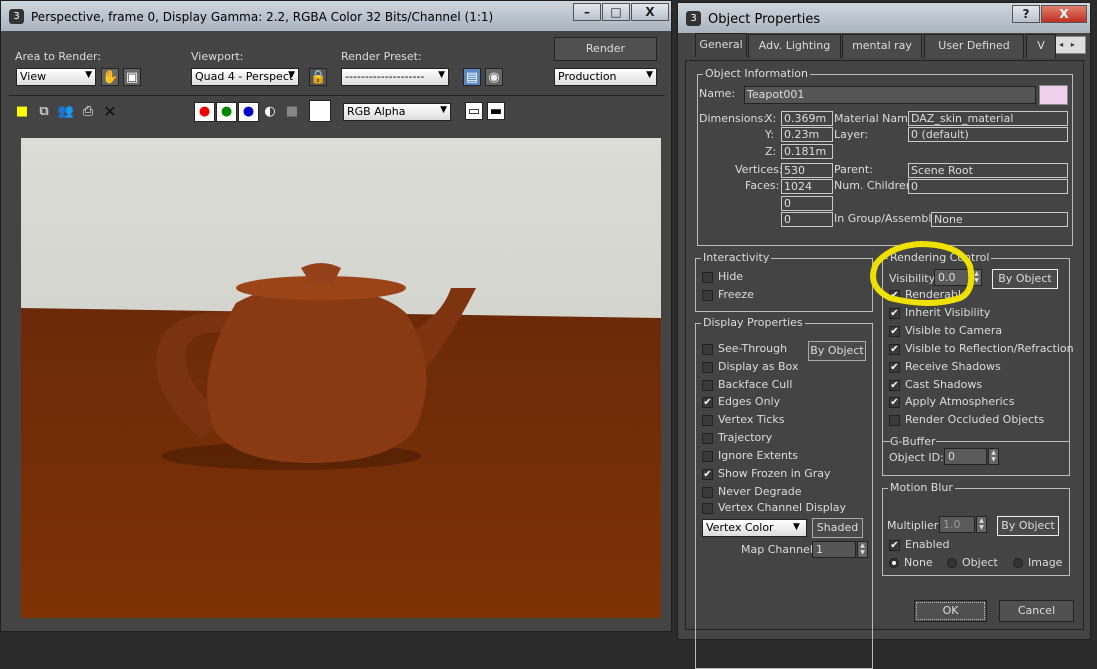 Image resolution: width=1097 pixels, height=669 pixels. I want to click on in-group-field: None, so click(999, 219).